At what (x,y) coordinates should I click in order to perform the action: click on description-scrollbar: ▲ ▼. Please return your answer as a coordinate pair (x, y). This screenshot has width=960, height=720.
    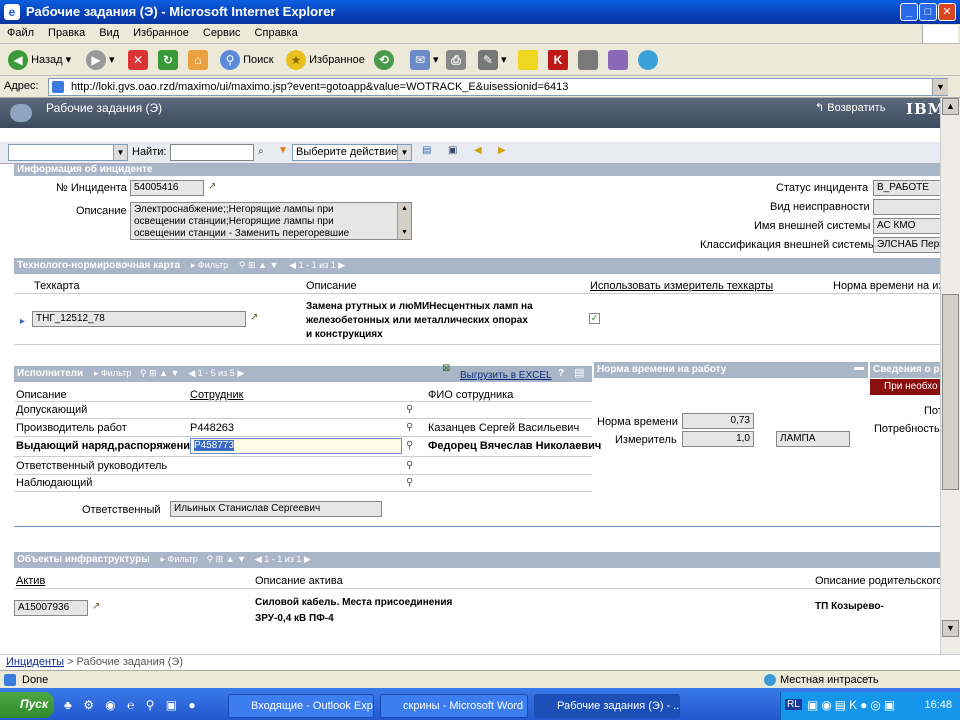
    Looking at the image, I should click on (404, 221).